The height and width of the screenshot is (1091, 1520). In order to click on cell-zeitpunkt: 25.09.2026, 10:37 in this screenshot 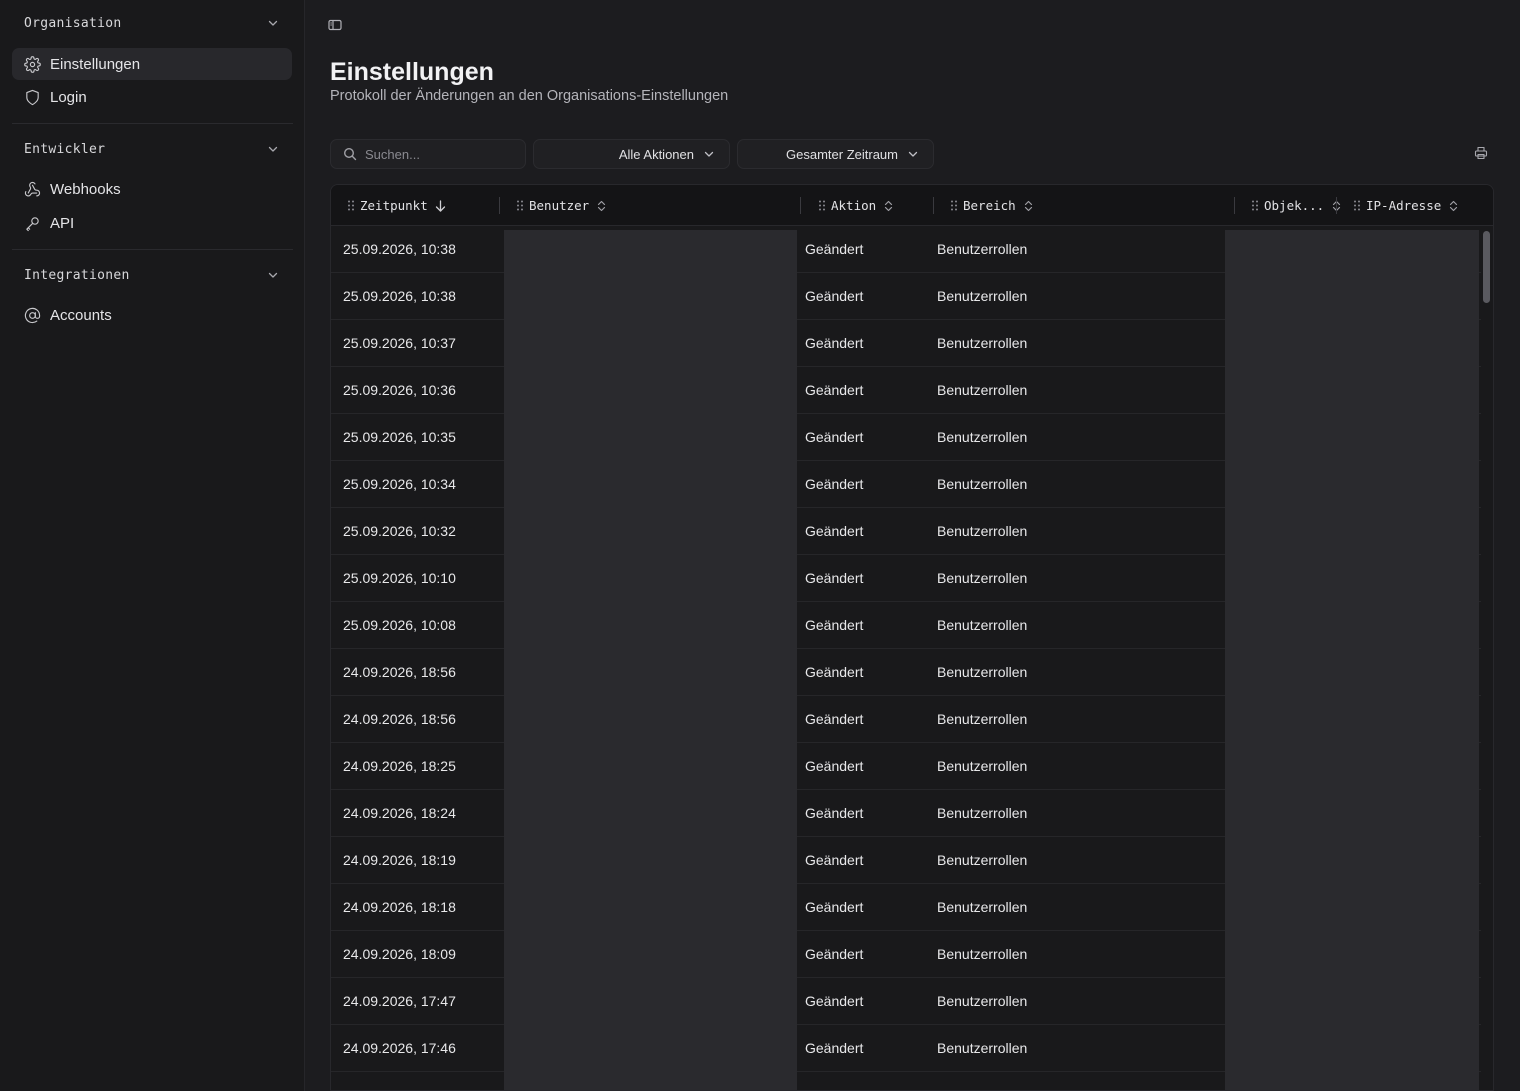, I will do `click(399, 343)`.